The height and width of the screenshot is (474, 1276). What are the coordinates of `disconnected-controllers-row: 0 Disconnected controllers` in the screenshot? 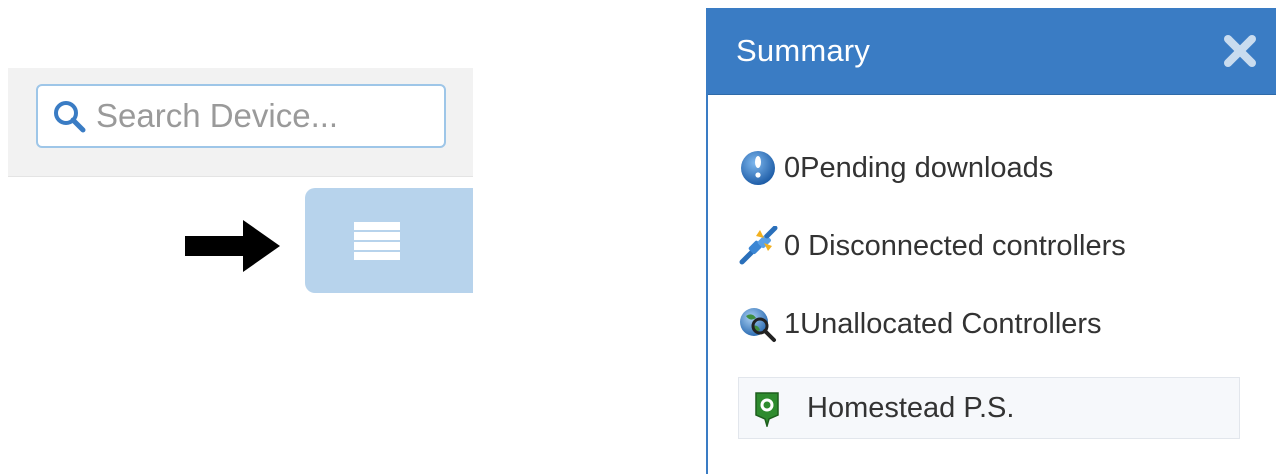 It's located at (1007, 246).